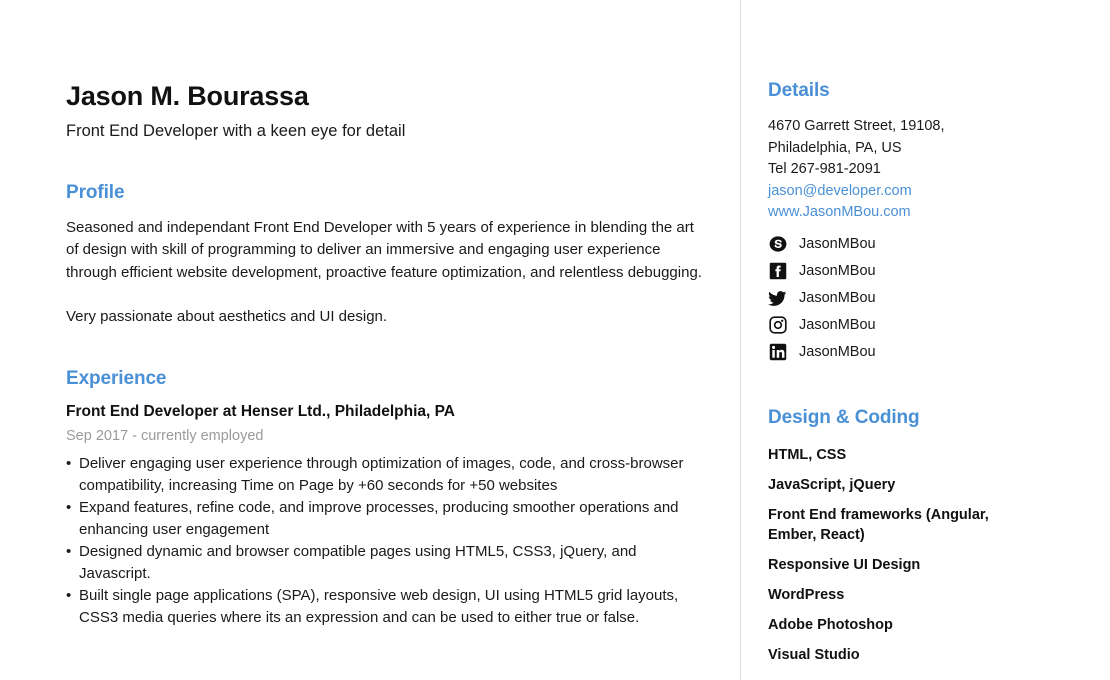 The height and width of the screenshot is (680, 1110). What do you see at coordinates (806, 594) in the screenshot?
I see `list-item: WordPress` at bounding box center [806, 594].